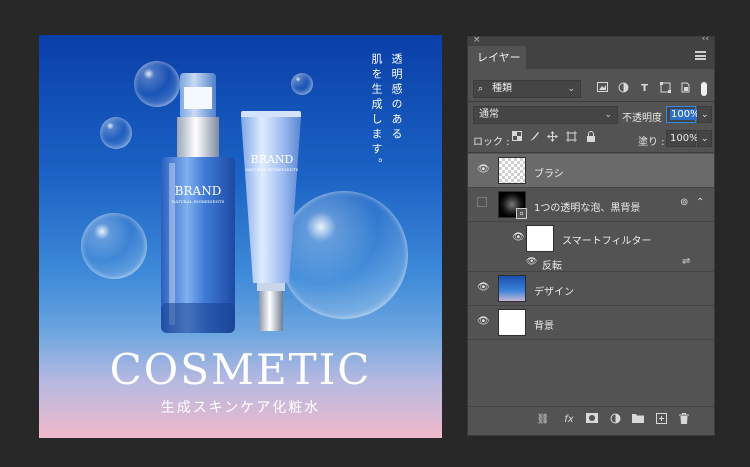 The width and height of the screenshot is (750, 467). Describe the element at coordinates (684, 202) in the screenshot. I see `smart-object-icon: ⊚` at that location.